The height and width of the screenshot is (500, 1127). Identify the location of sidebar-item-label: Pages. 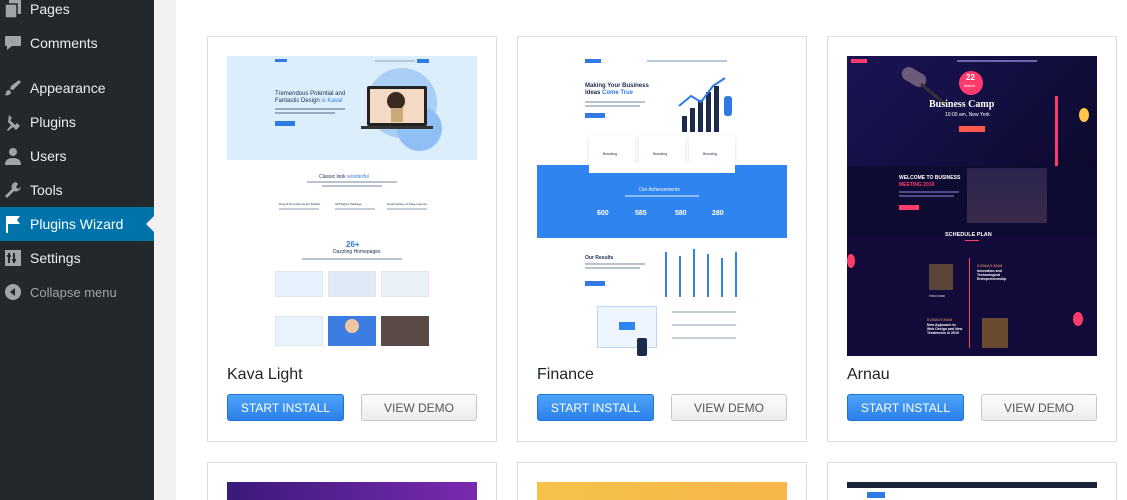
(50, 9).